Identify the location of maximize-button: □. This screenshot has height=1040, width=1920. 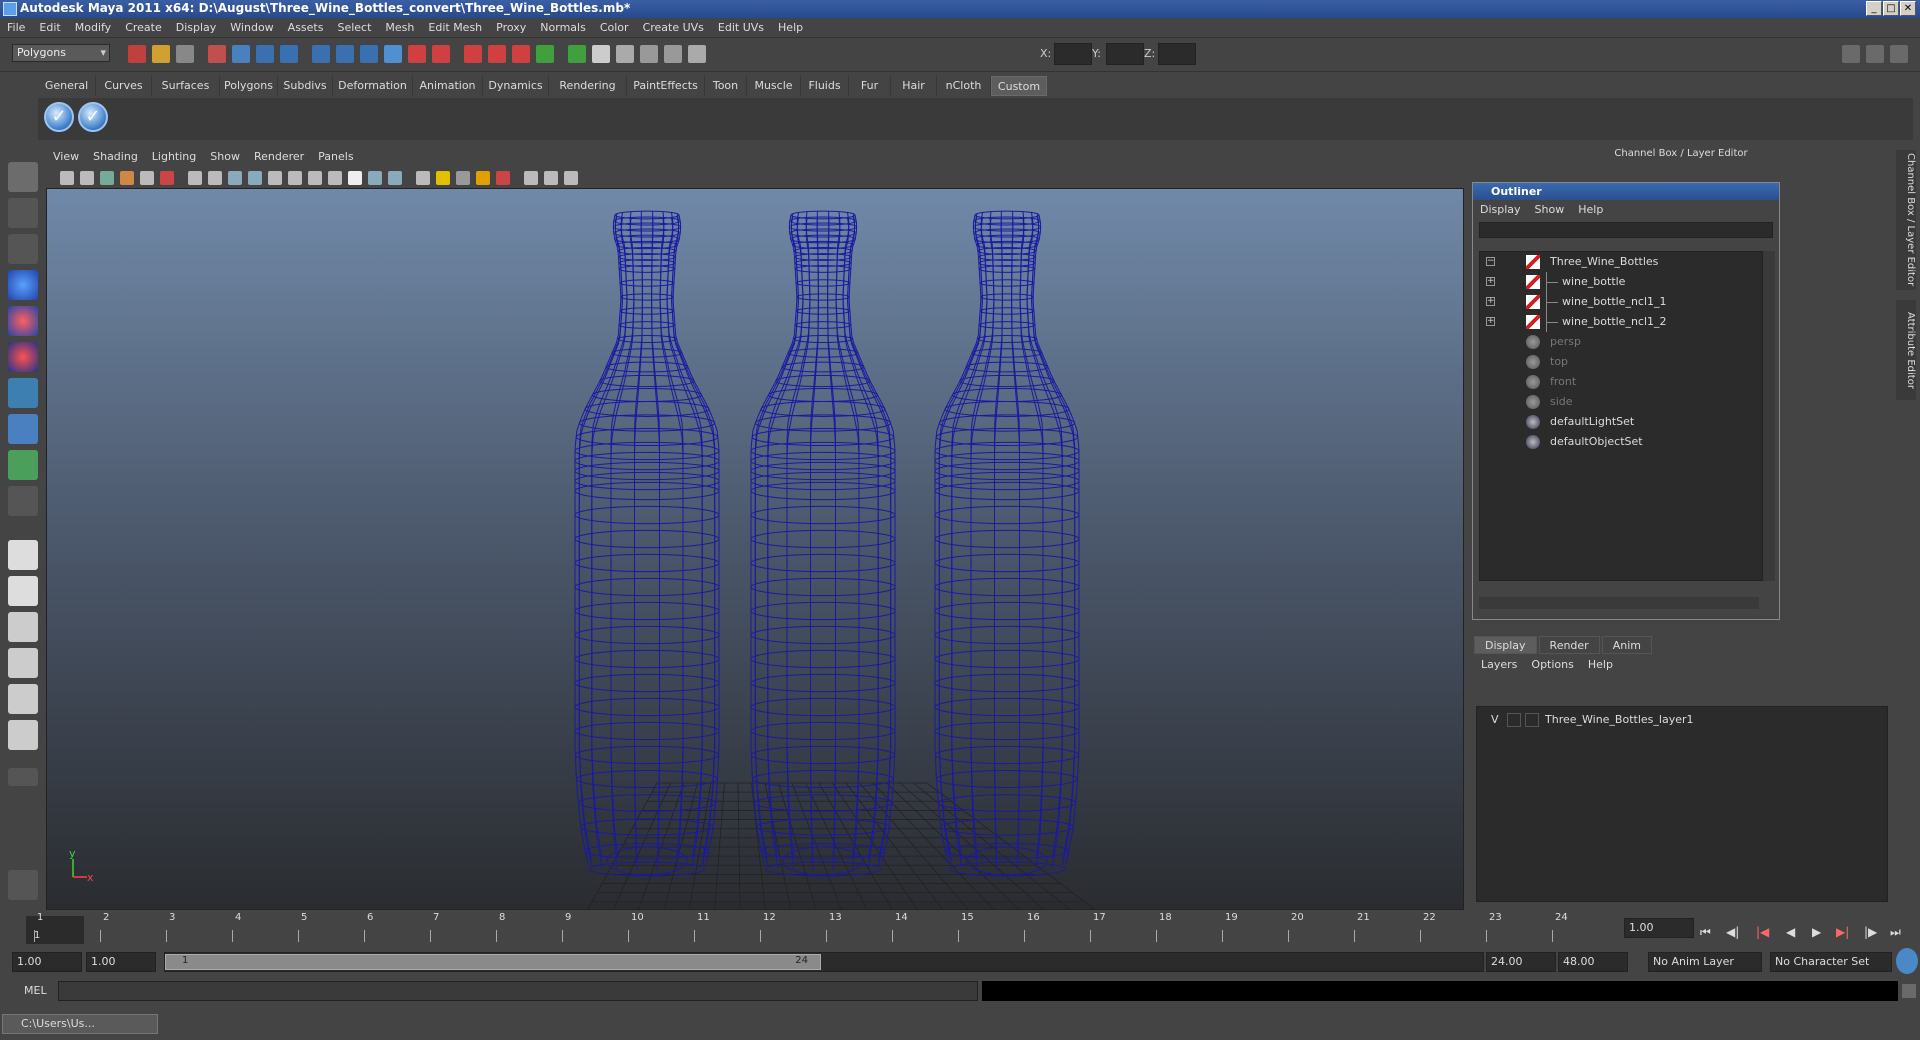
(1891, 8).